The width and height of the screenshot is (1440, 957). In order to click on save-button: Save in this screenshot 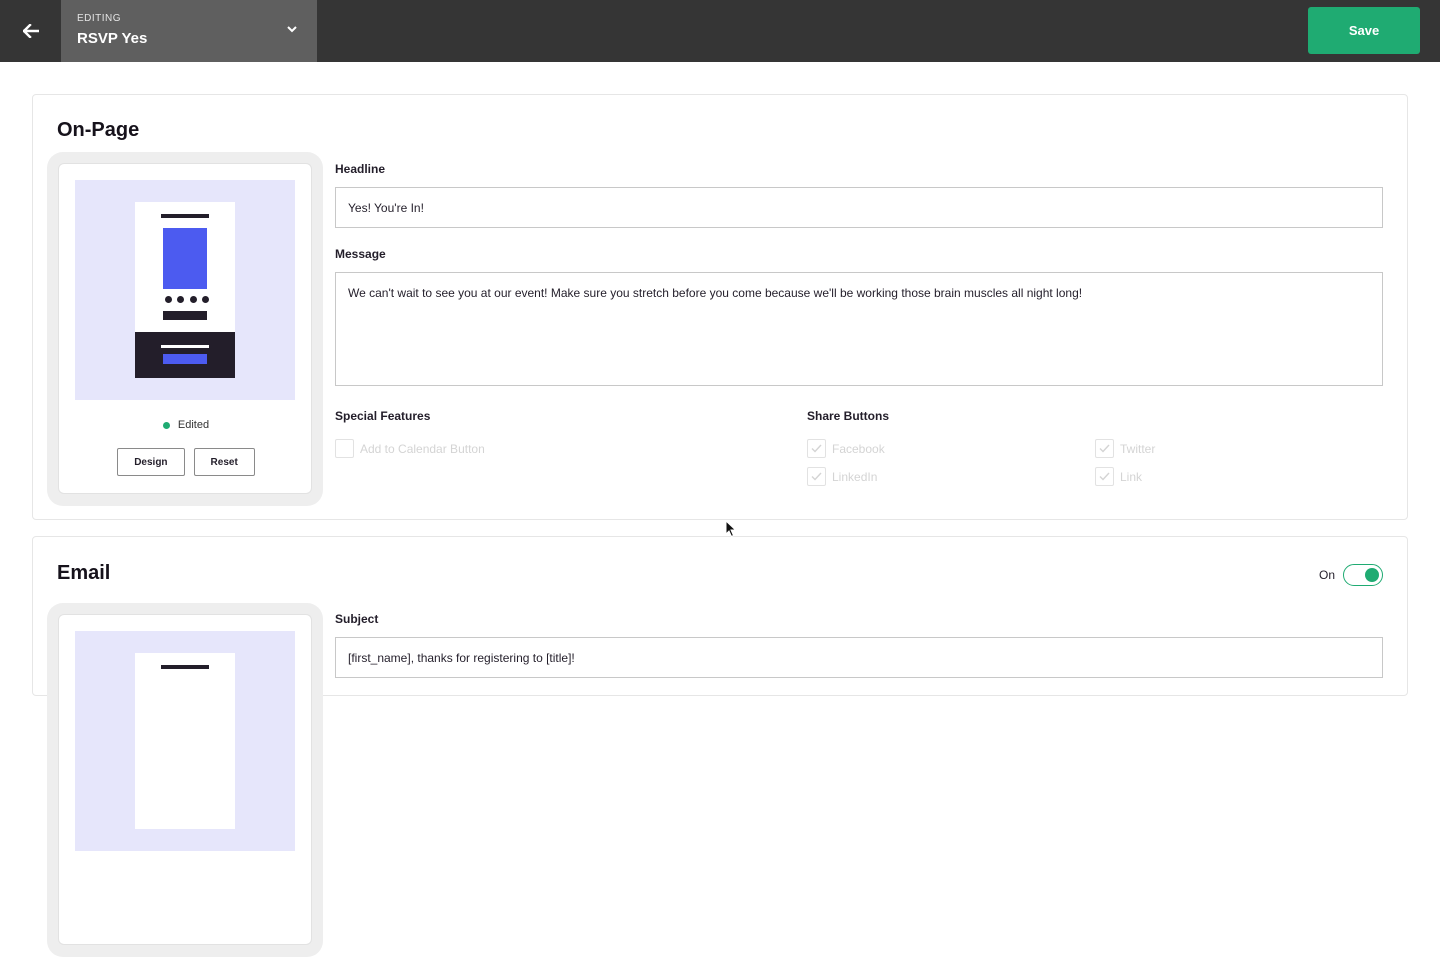, I will do `click(1364, 30)`.